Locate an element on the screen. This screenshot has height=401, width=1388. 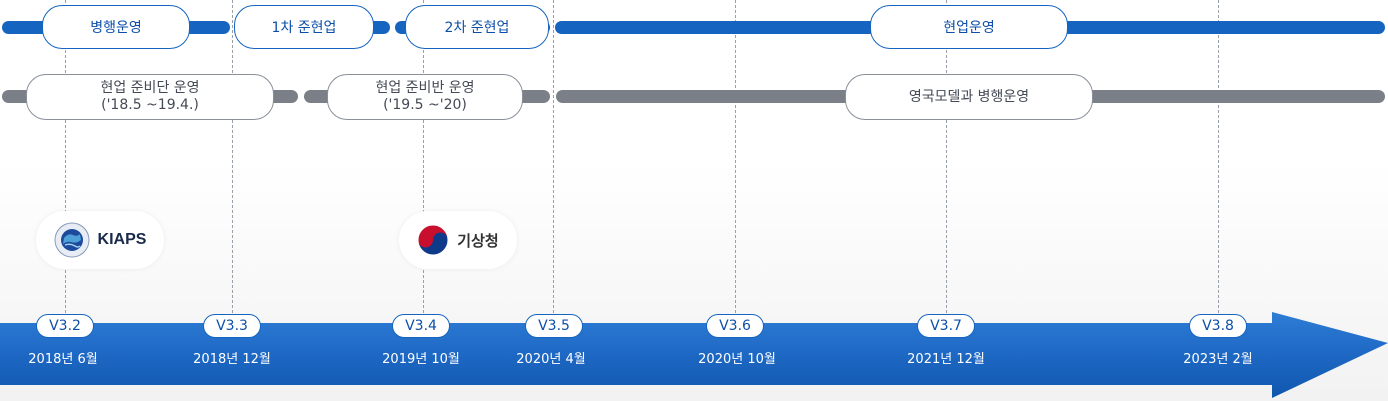
version-badge: V3.2 is located at coordinates (65, 326).